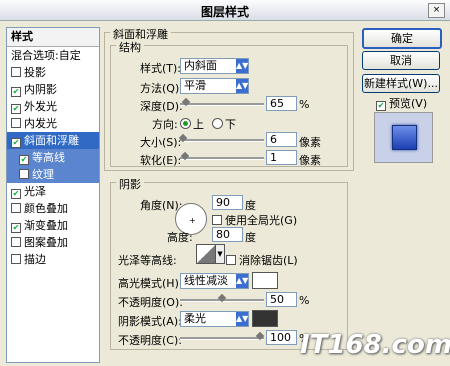 The image size is (450, 366). What do you see at coordinates (224, 124) in the screenshot?
I see `direction-down: 下` at bounding box center [224, 124].